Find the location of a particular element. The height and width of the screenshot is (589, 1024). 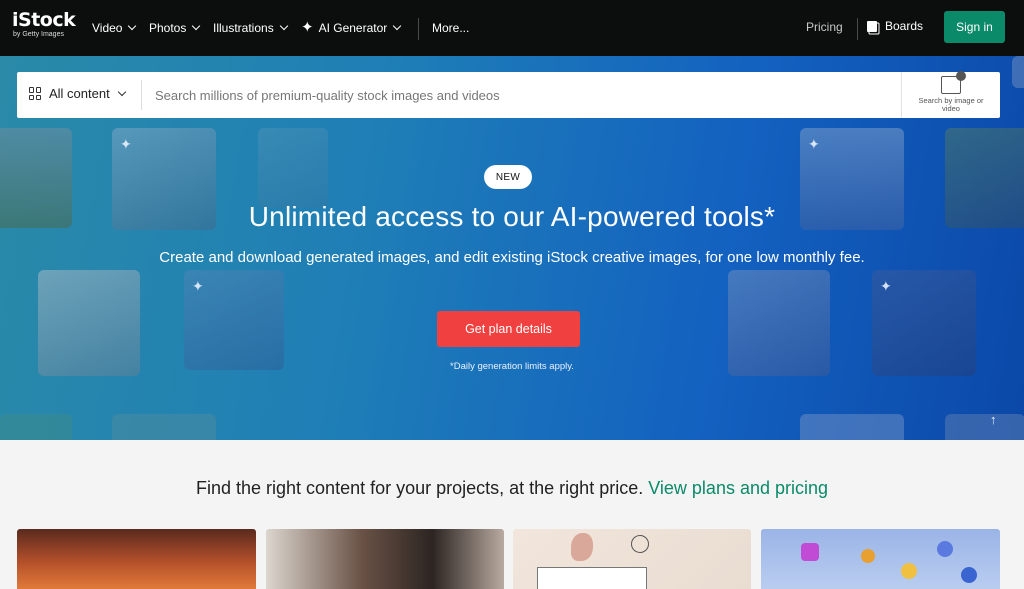

istock-logo: iStock by Getty Images is located at coordinates (44, 26).